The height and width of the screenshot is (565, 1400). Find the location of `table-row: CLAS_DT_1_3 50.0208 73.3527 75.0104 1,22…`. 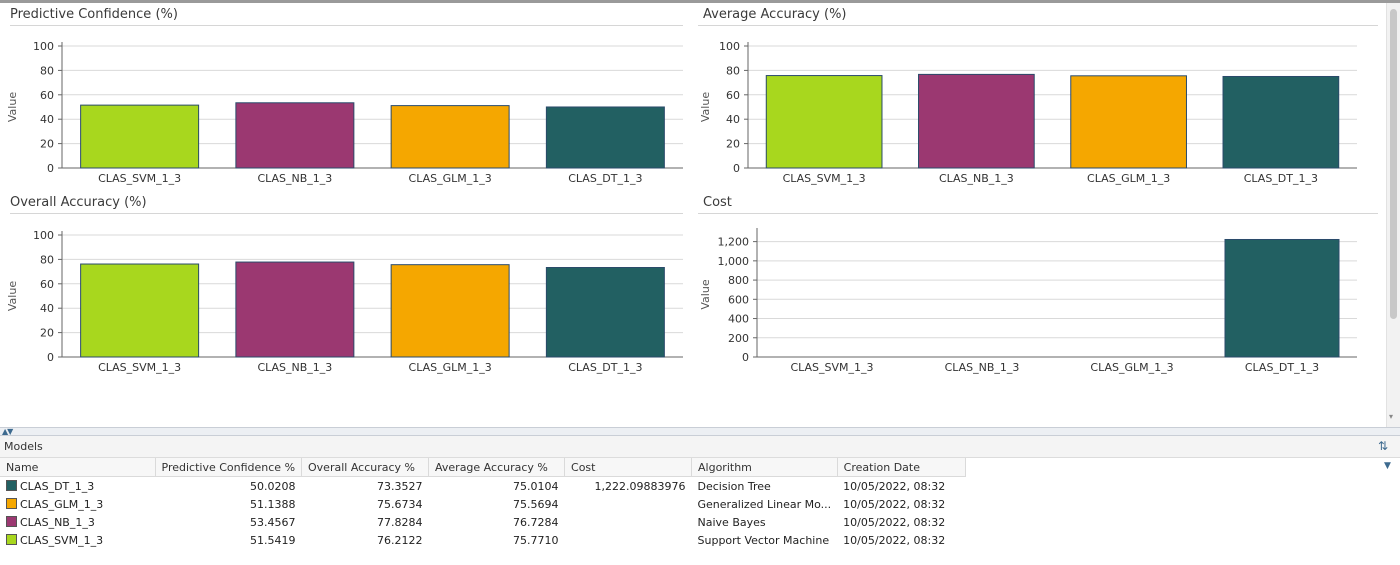

table-row: CLAS_DT_1_3 50.0208 73.3527 75.0104 1,22… is located at coordinates (482, 486).